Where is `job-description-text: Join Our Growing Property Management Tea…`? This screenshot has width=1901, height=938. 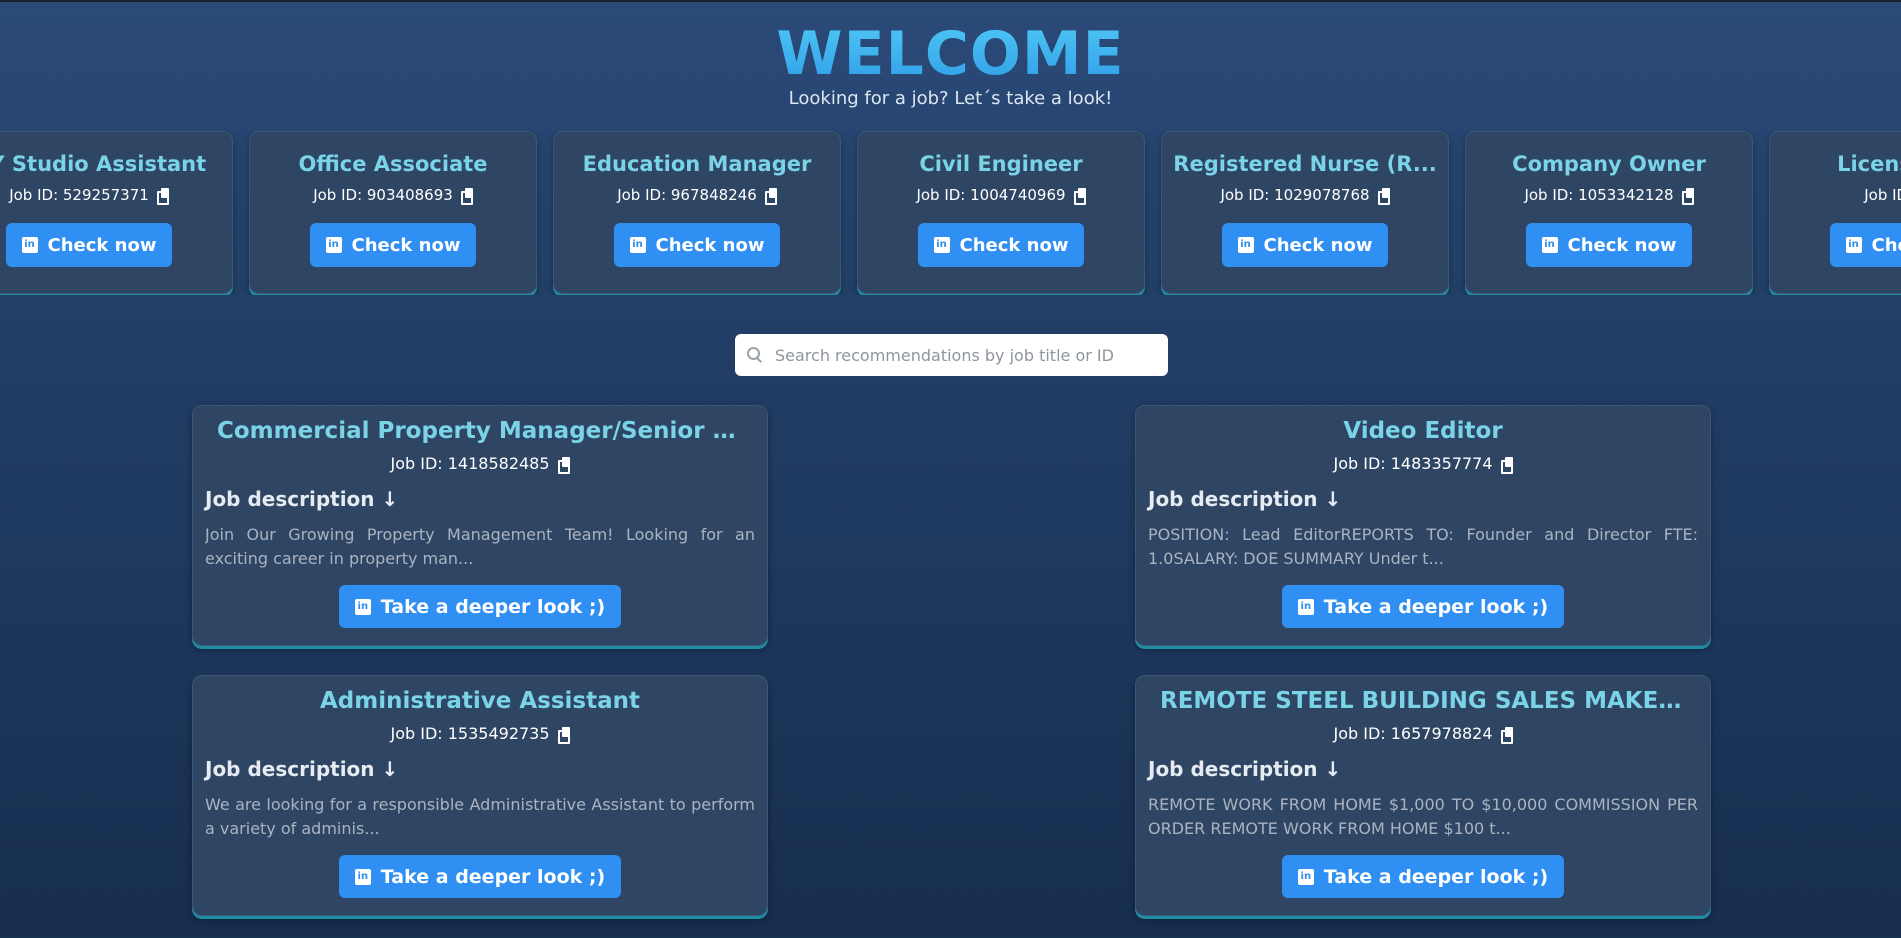 job-description-text: Join Our Growing Property Management Tea… is located at coordinates (480, 546).